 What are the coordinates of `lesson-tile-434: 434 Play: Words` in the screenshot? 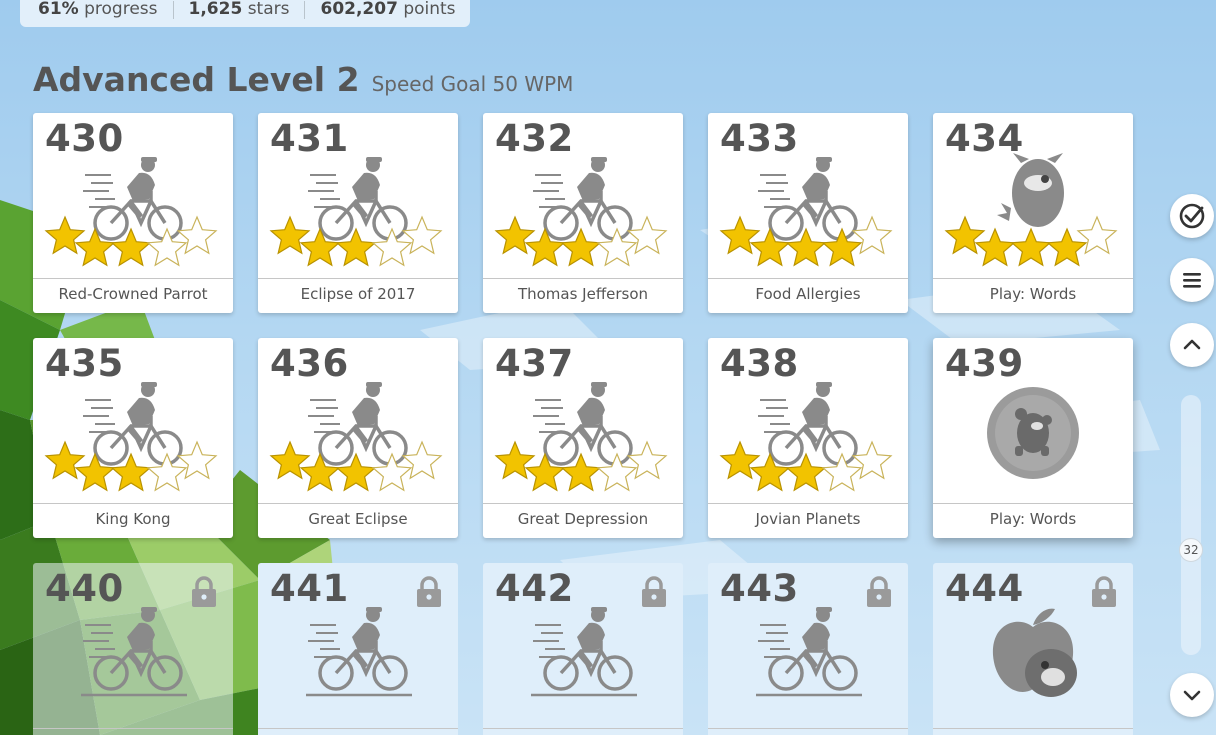 It's located at (1033, 213).